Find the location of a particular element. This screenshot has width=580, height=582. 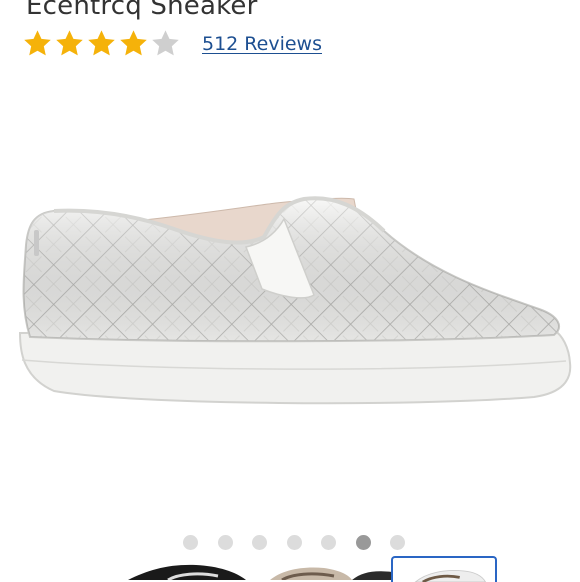

reviews-link: 512 Reviews is located at coordinates (262, 44).